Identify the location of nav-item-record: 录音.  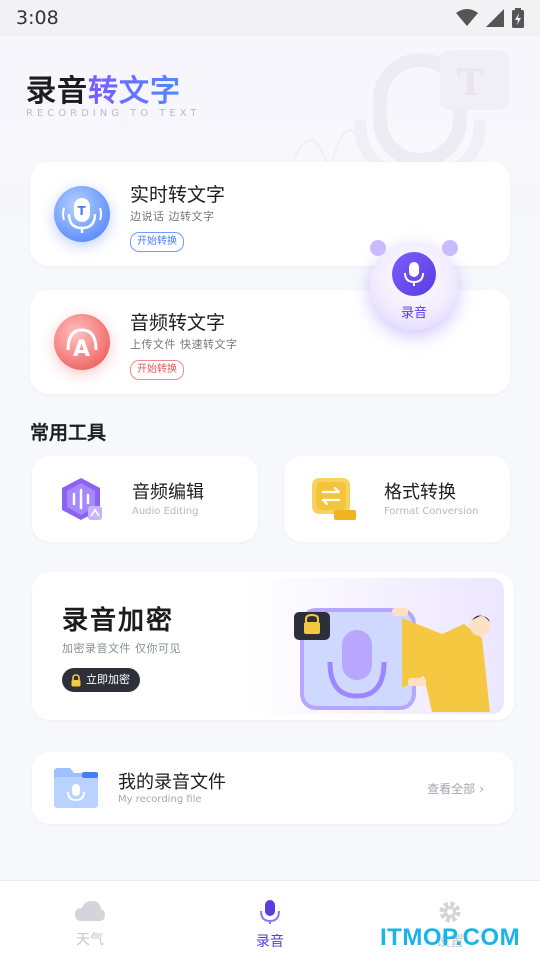
(270, 921).